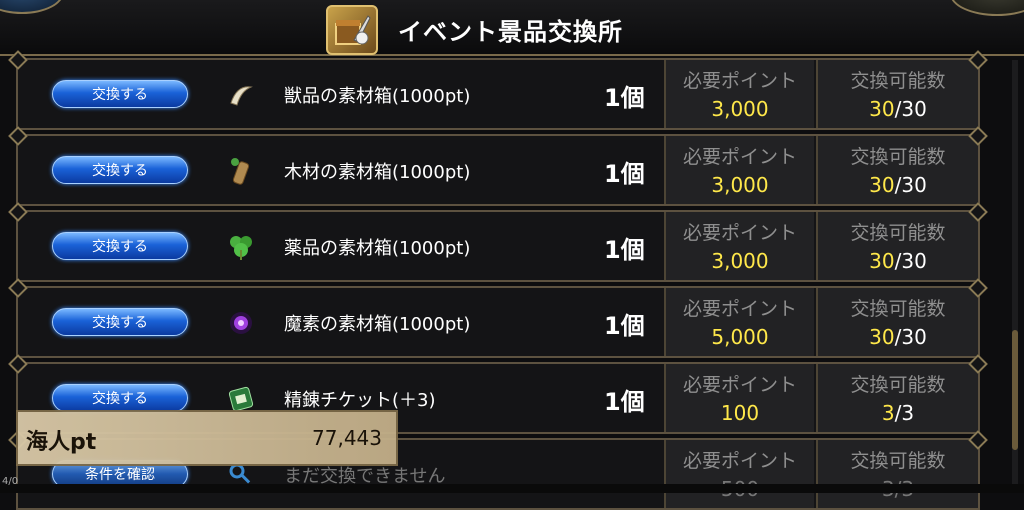  I want to click on exchange-remaining: 3, so click(888, 413).